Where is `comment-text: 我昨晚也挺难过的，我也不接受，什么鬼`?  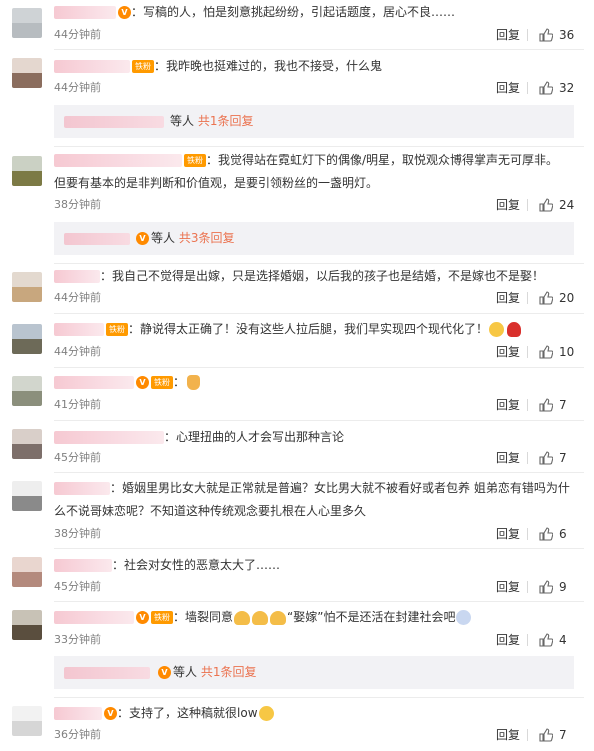
comment-text: 我昨晚也挺难过的，我也不接受，什么鬼 is located at coordinates (274, 66).